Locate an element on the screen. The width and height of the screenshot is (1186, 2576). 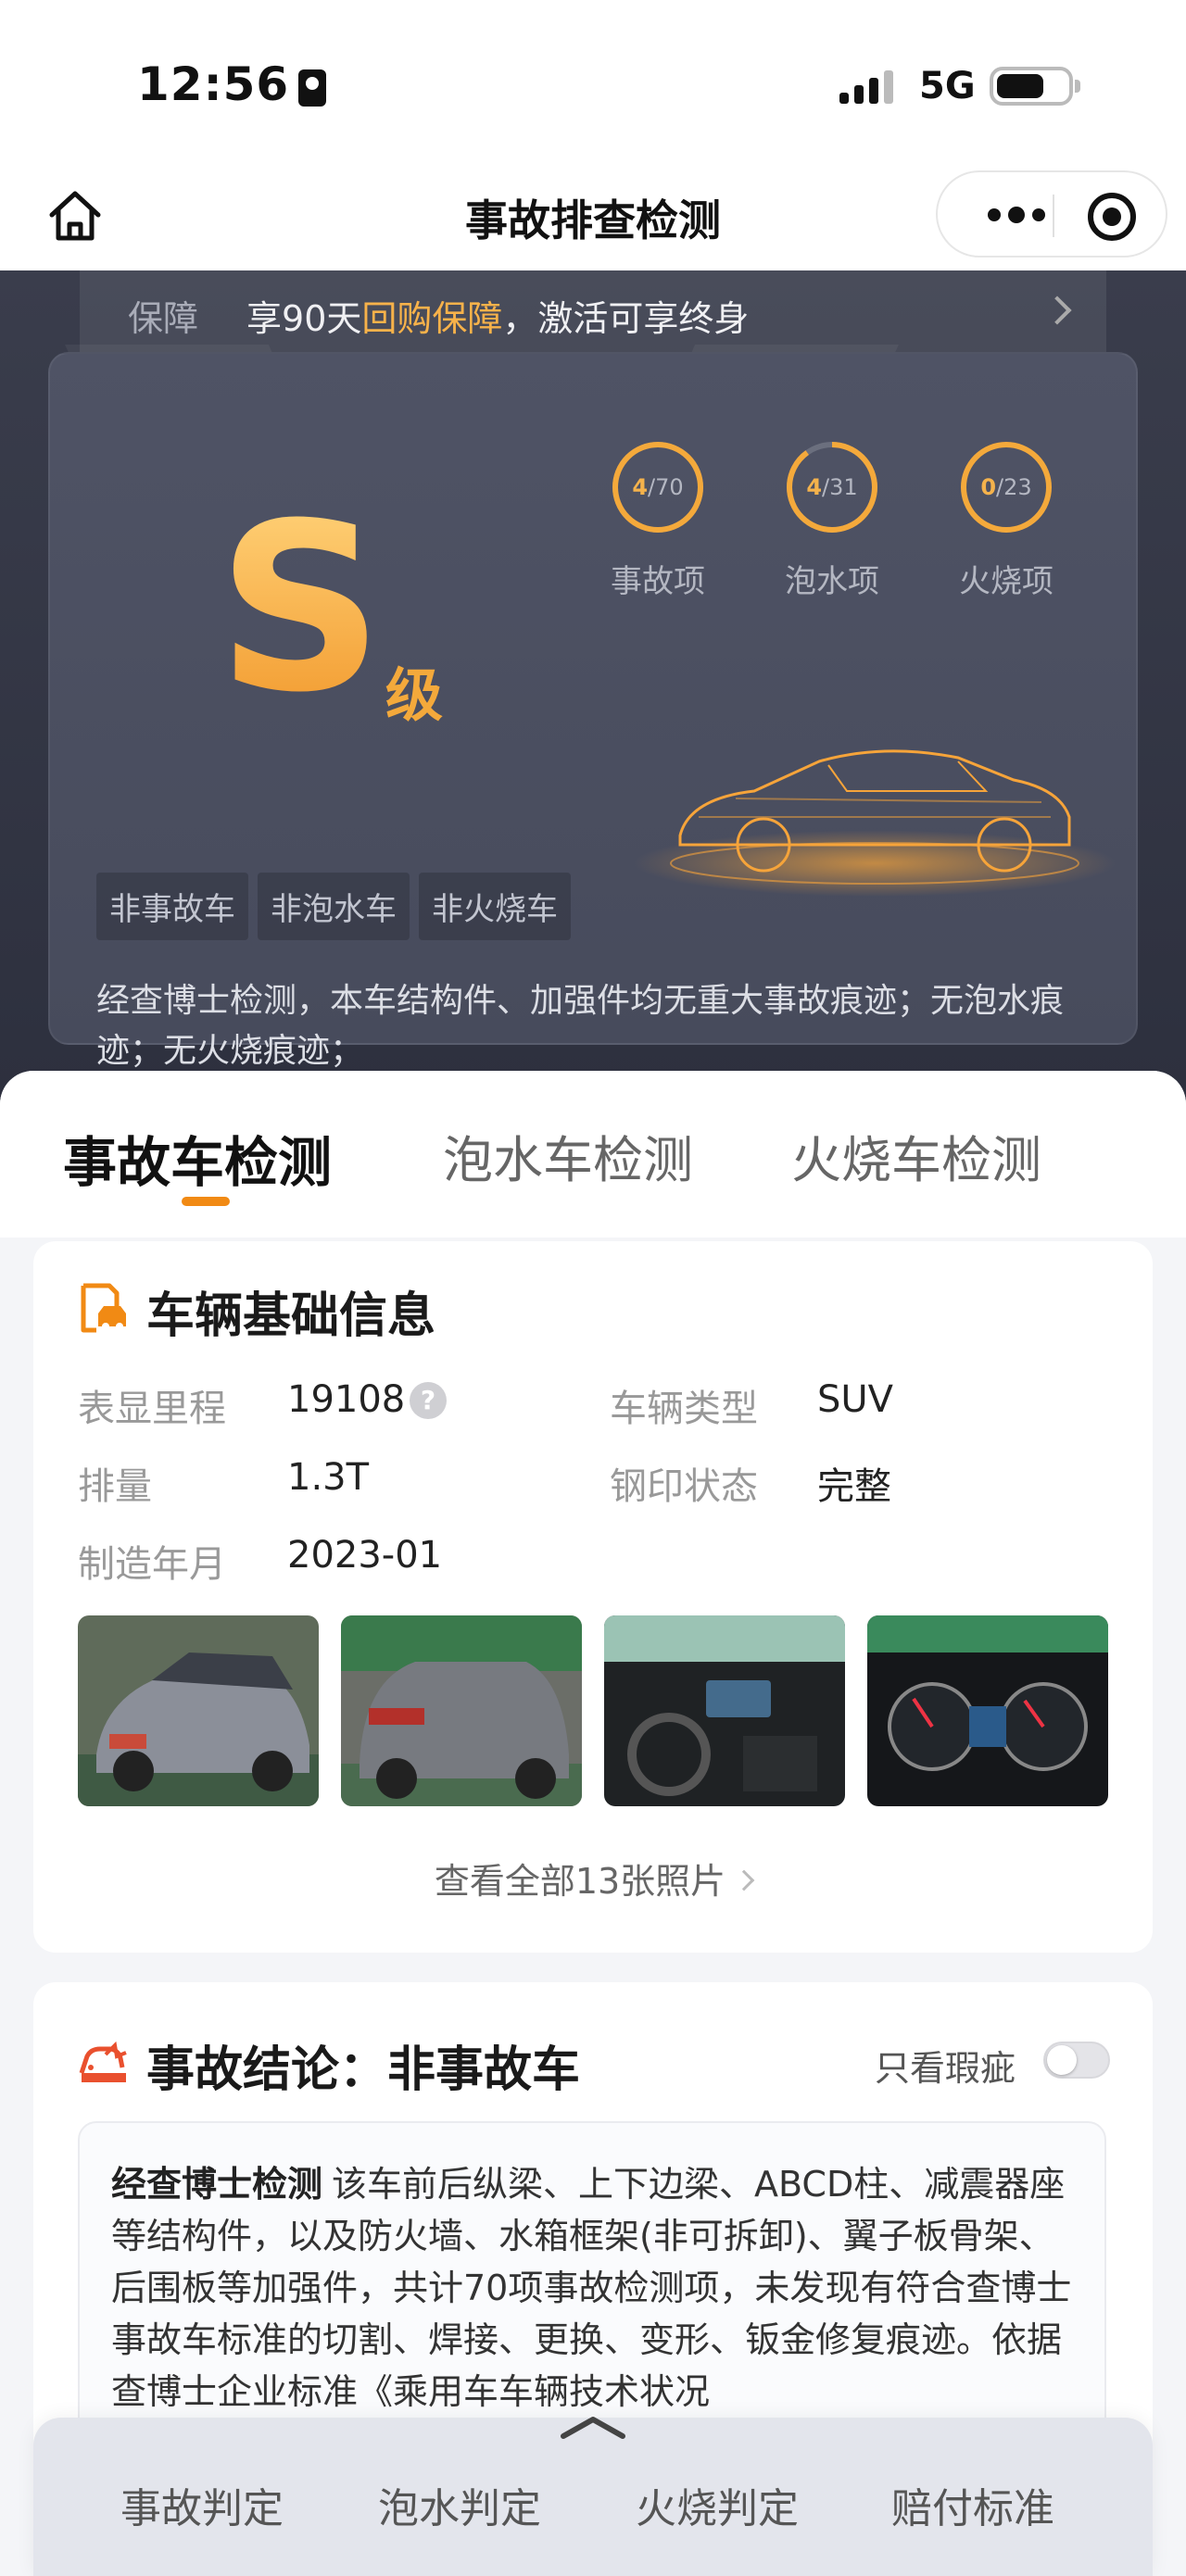
conclusion-title: 事故结论：非事故车 is located at coordinates (363, 2070).